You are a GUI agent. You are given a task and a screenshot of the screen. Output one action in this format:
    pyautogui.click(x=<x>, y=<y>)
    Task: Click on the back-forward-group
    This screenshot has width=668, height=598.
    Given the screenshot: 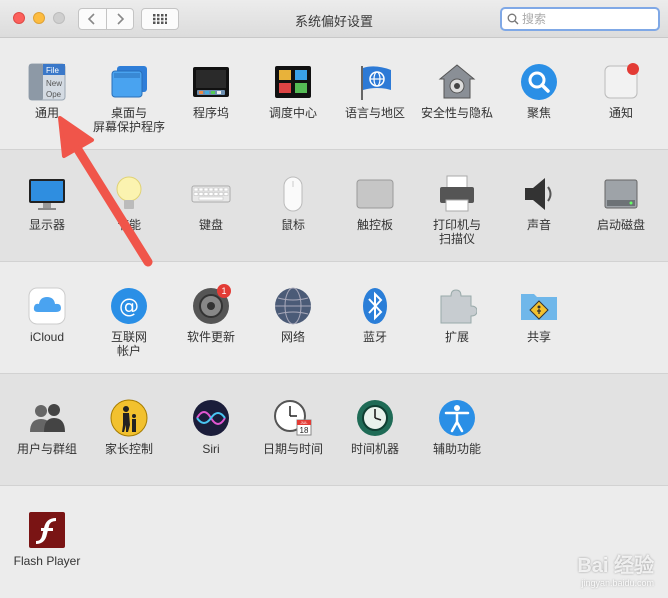 What is the action you would take?
    pyautogui.click(x=106, y=19)
    